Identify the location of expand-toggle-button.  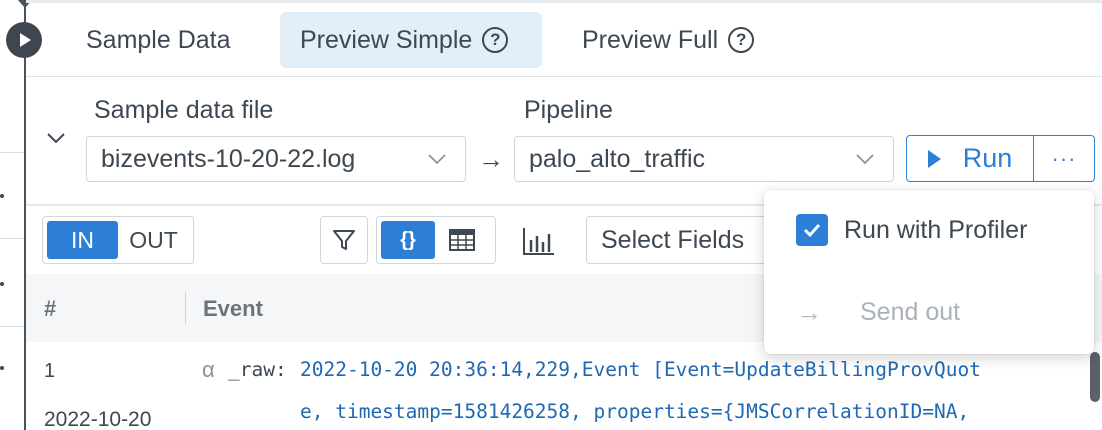
(24, 40).